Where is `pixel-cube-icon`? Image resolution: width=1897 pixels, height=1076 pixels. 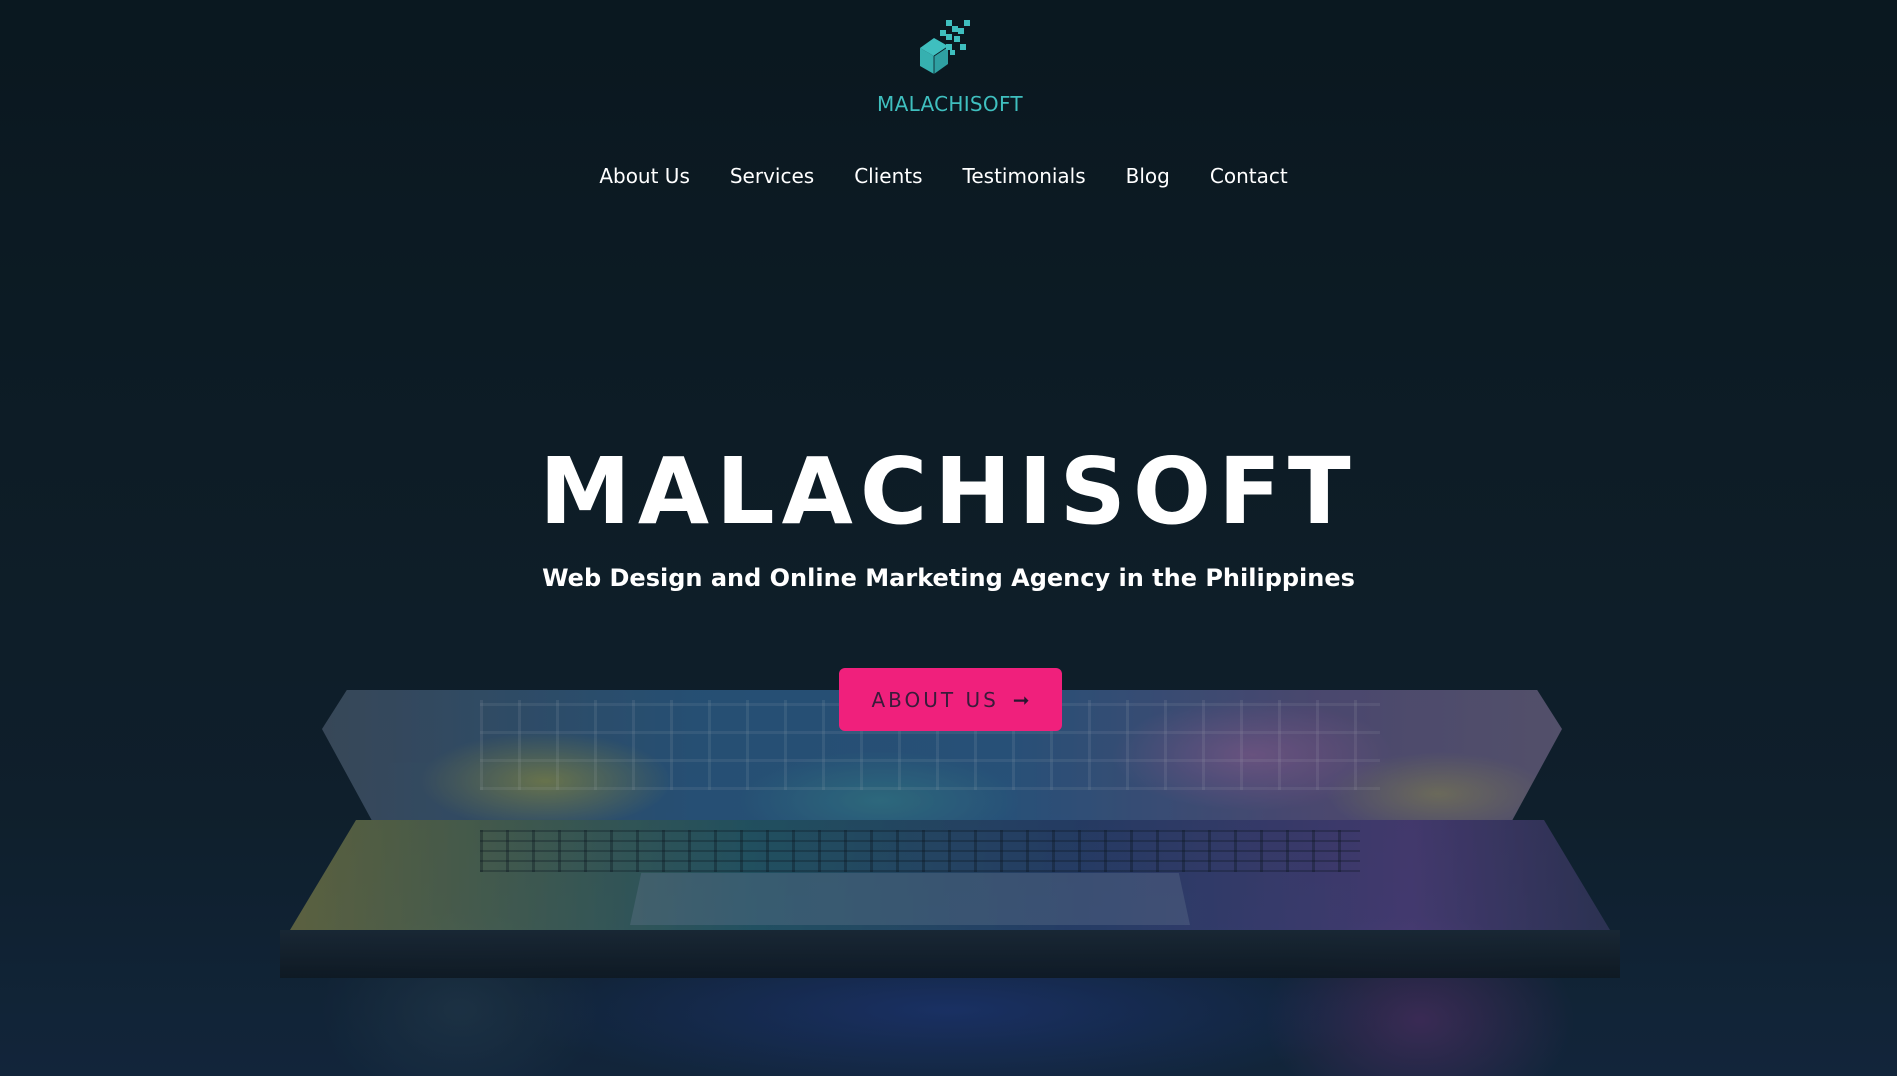
pixel-cube-icon is located at coordinates (945, 47).